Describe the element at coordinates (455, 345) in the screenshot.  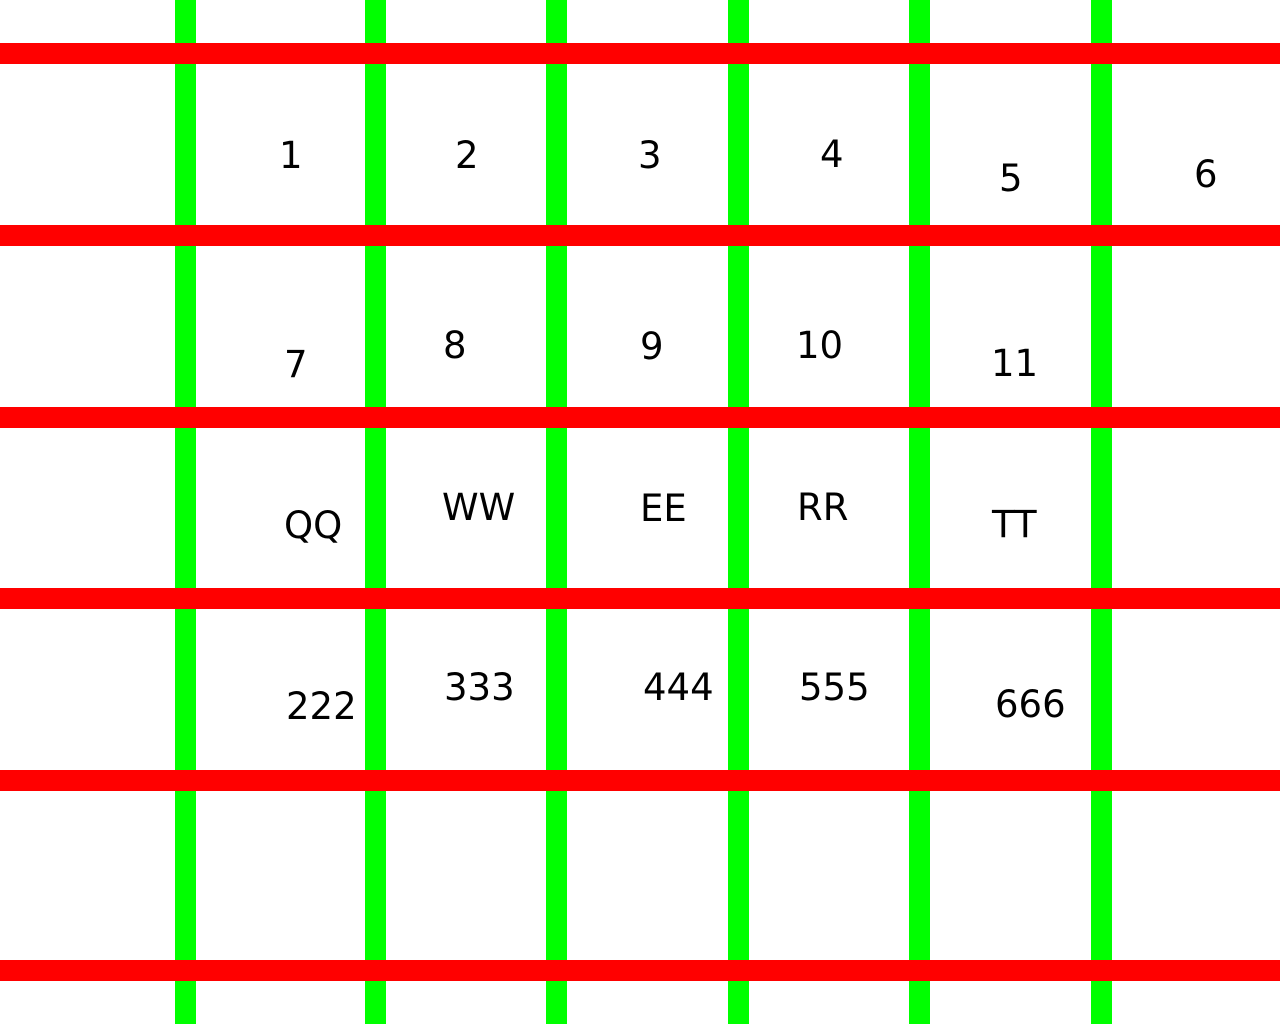
I see `cell-label: 8` at that location.